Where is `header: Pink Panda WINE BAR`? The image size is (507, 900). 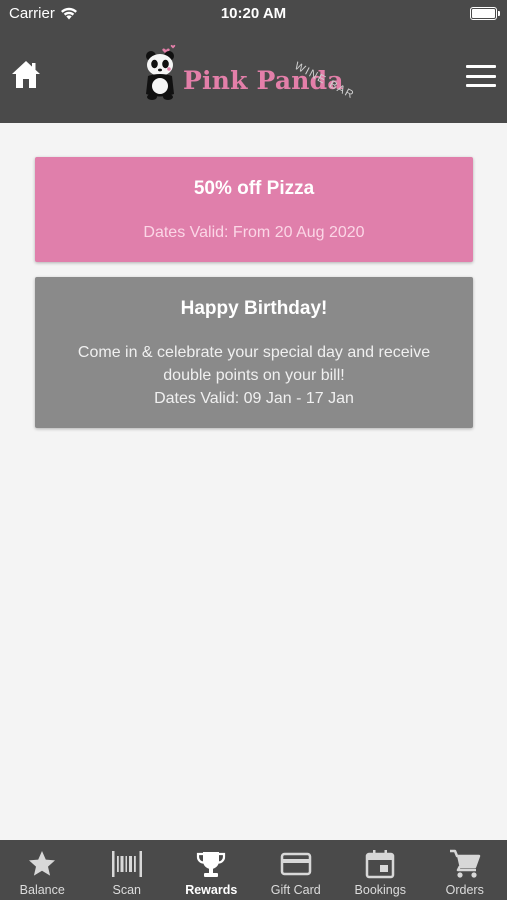
header: Pink Panda WINE BAR is located at coordinates (253, 75).